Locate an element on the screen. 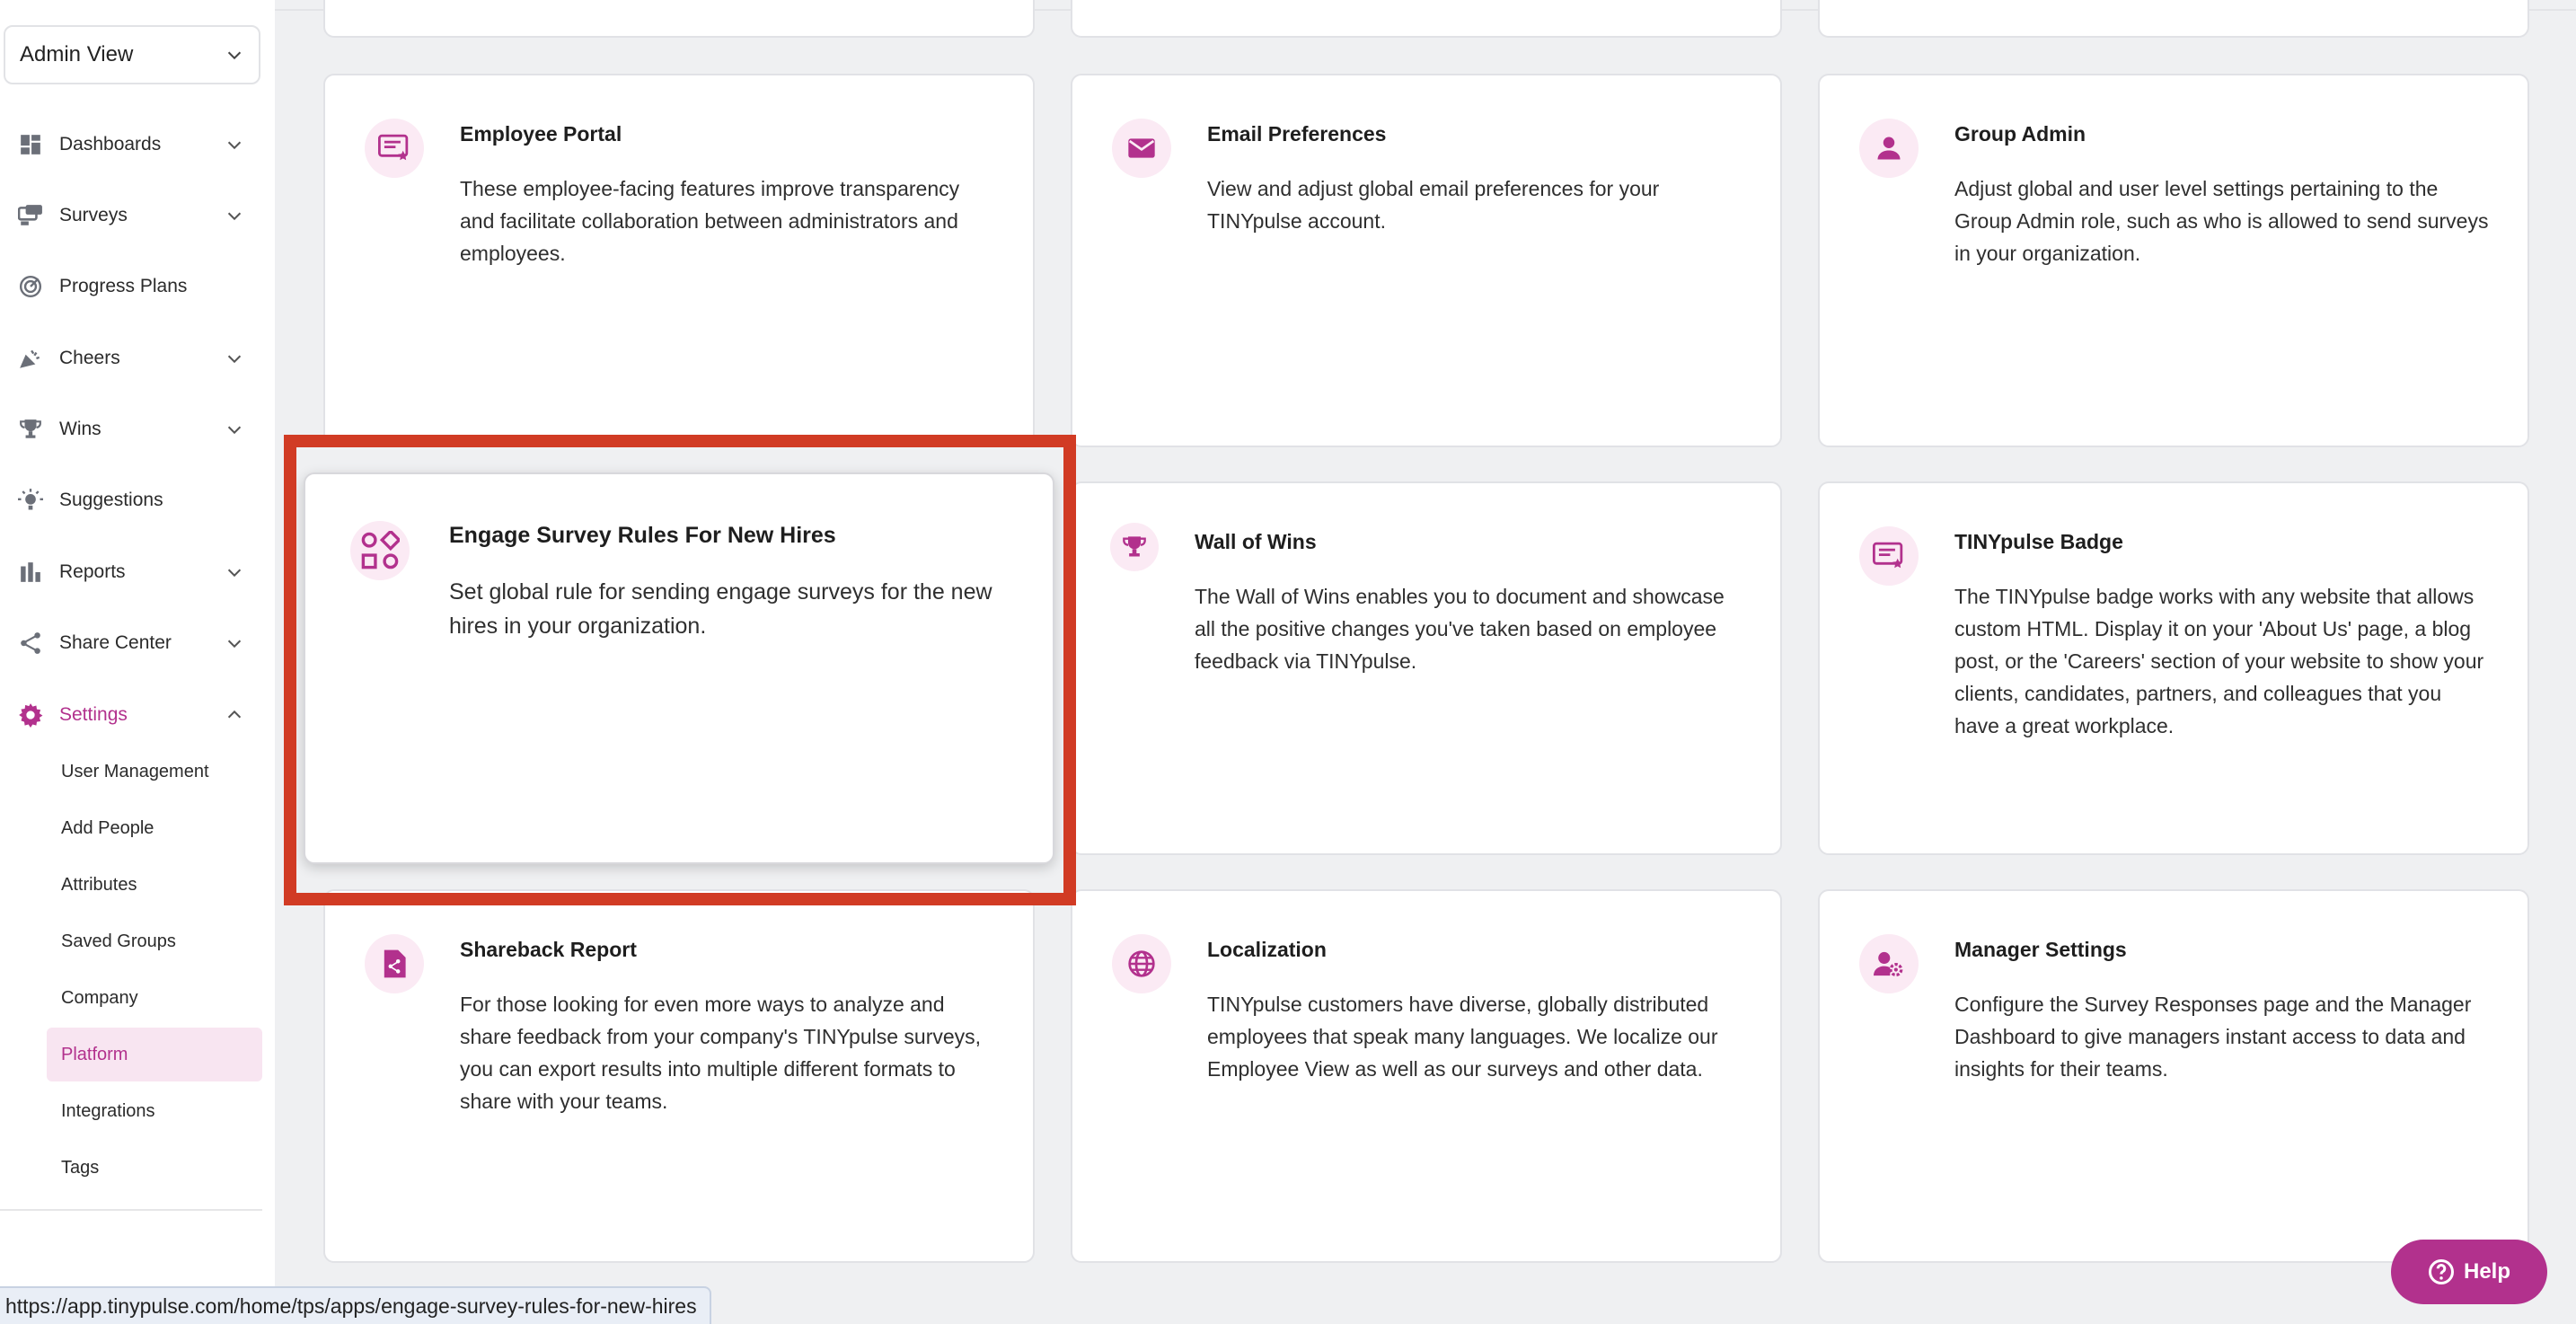  badge-icon is located at coordinates (1889, 556).